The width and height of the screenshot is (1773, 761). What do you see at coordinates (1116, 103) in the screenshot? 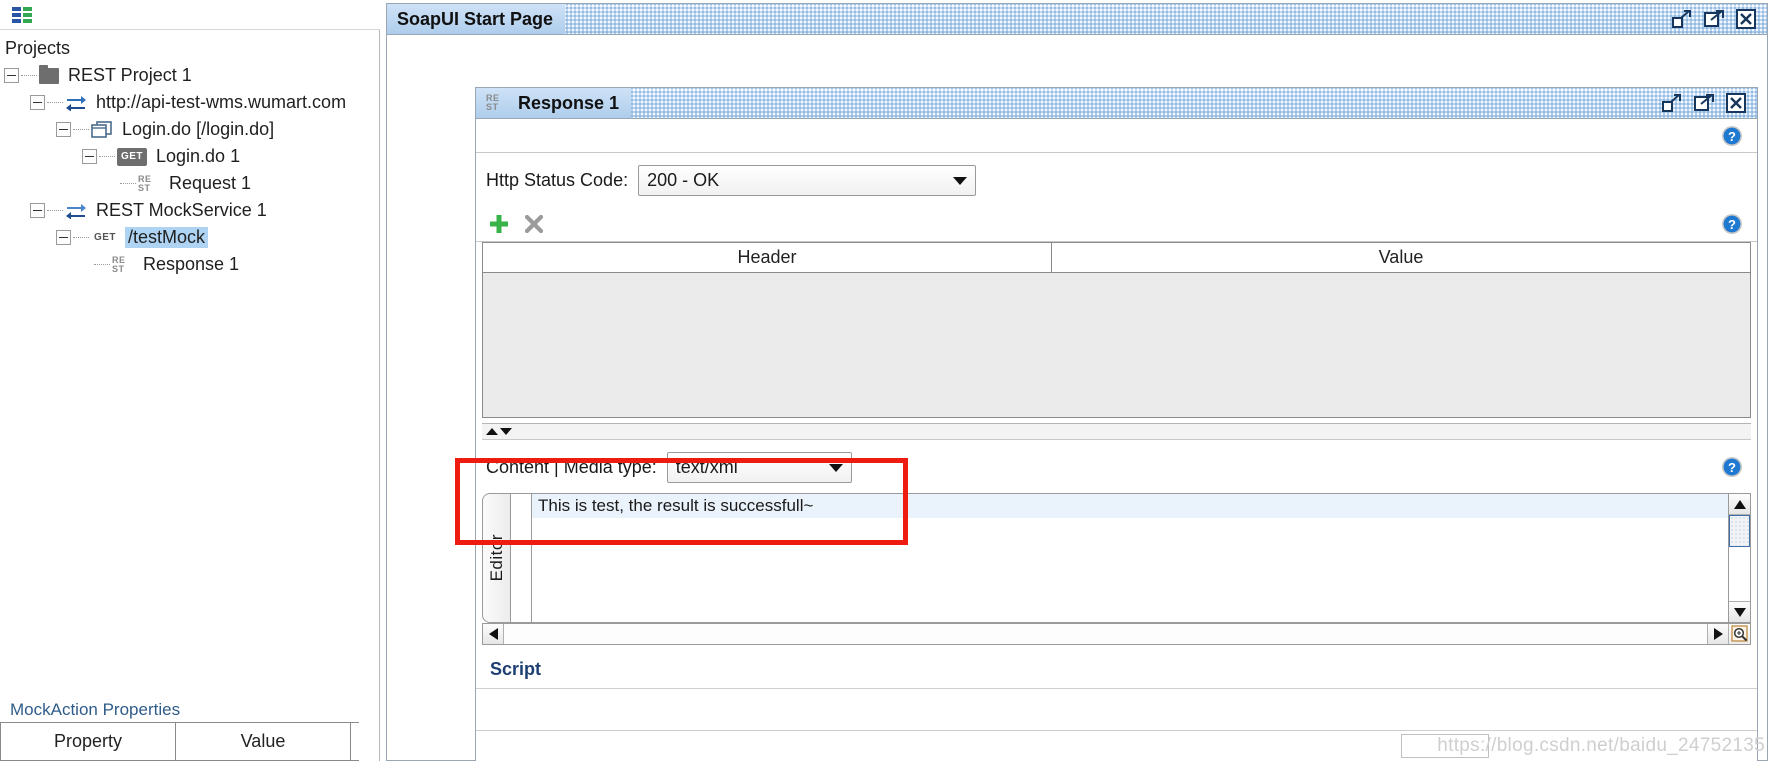
I see `response-titlebar: RE ST Response 1` at bounding box center [1116, 103].